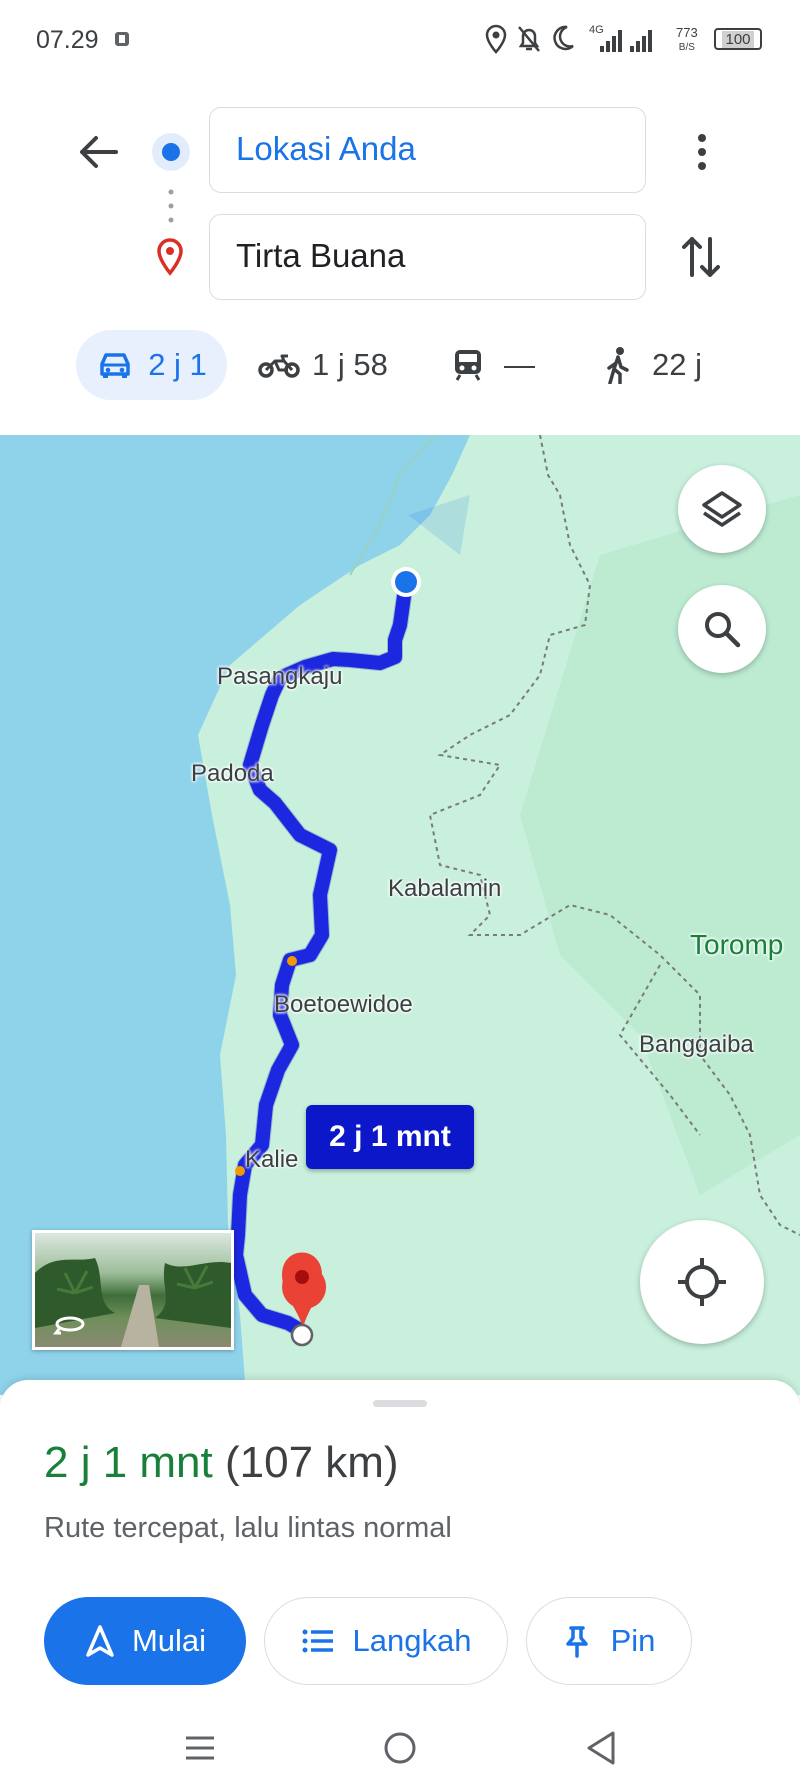 This screenshot has width=800, height=1791. What do you see at coordinates (529, 39) in the screenshot?
I see `mute-bell-icon` at bounding box center [529, 39].